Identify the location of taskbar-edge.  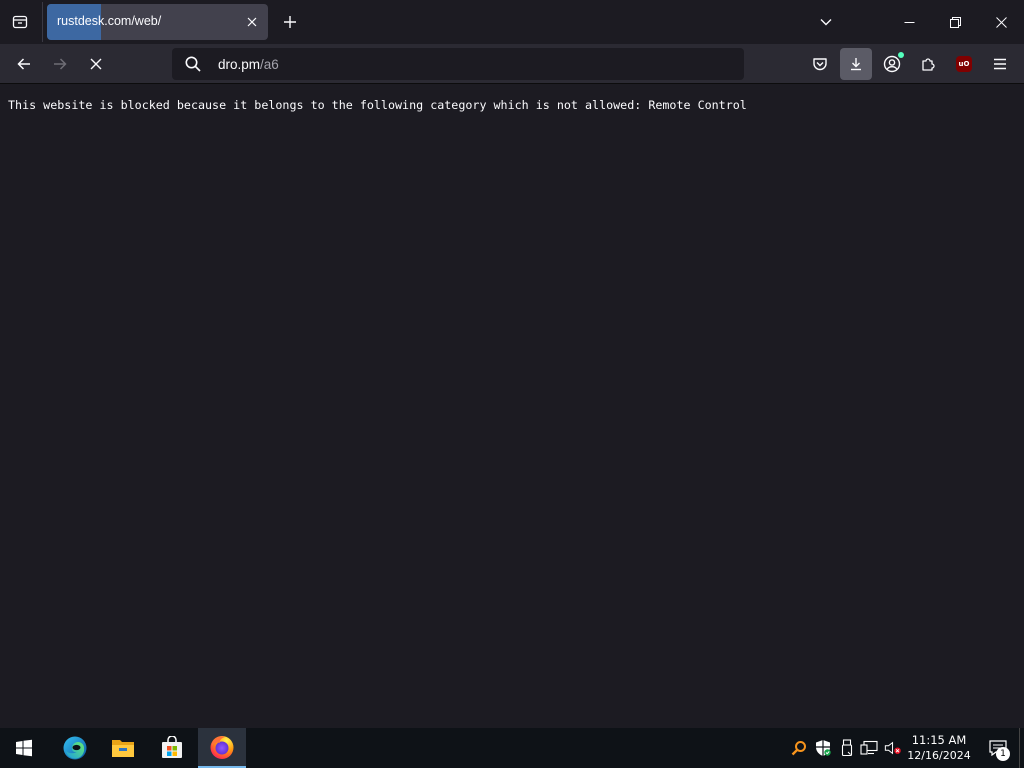
(75, 748).